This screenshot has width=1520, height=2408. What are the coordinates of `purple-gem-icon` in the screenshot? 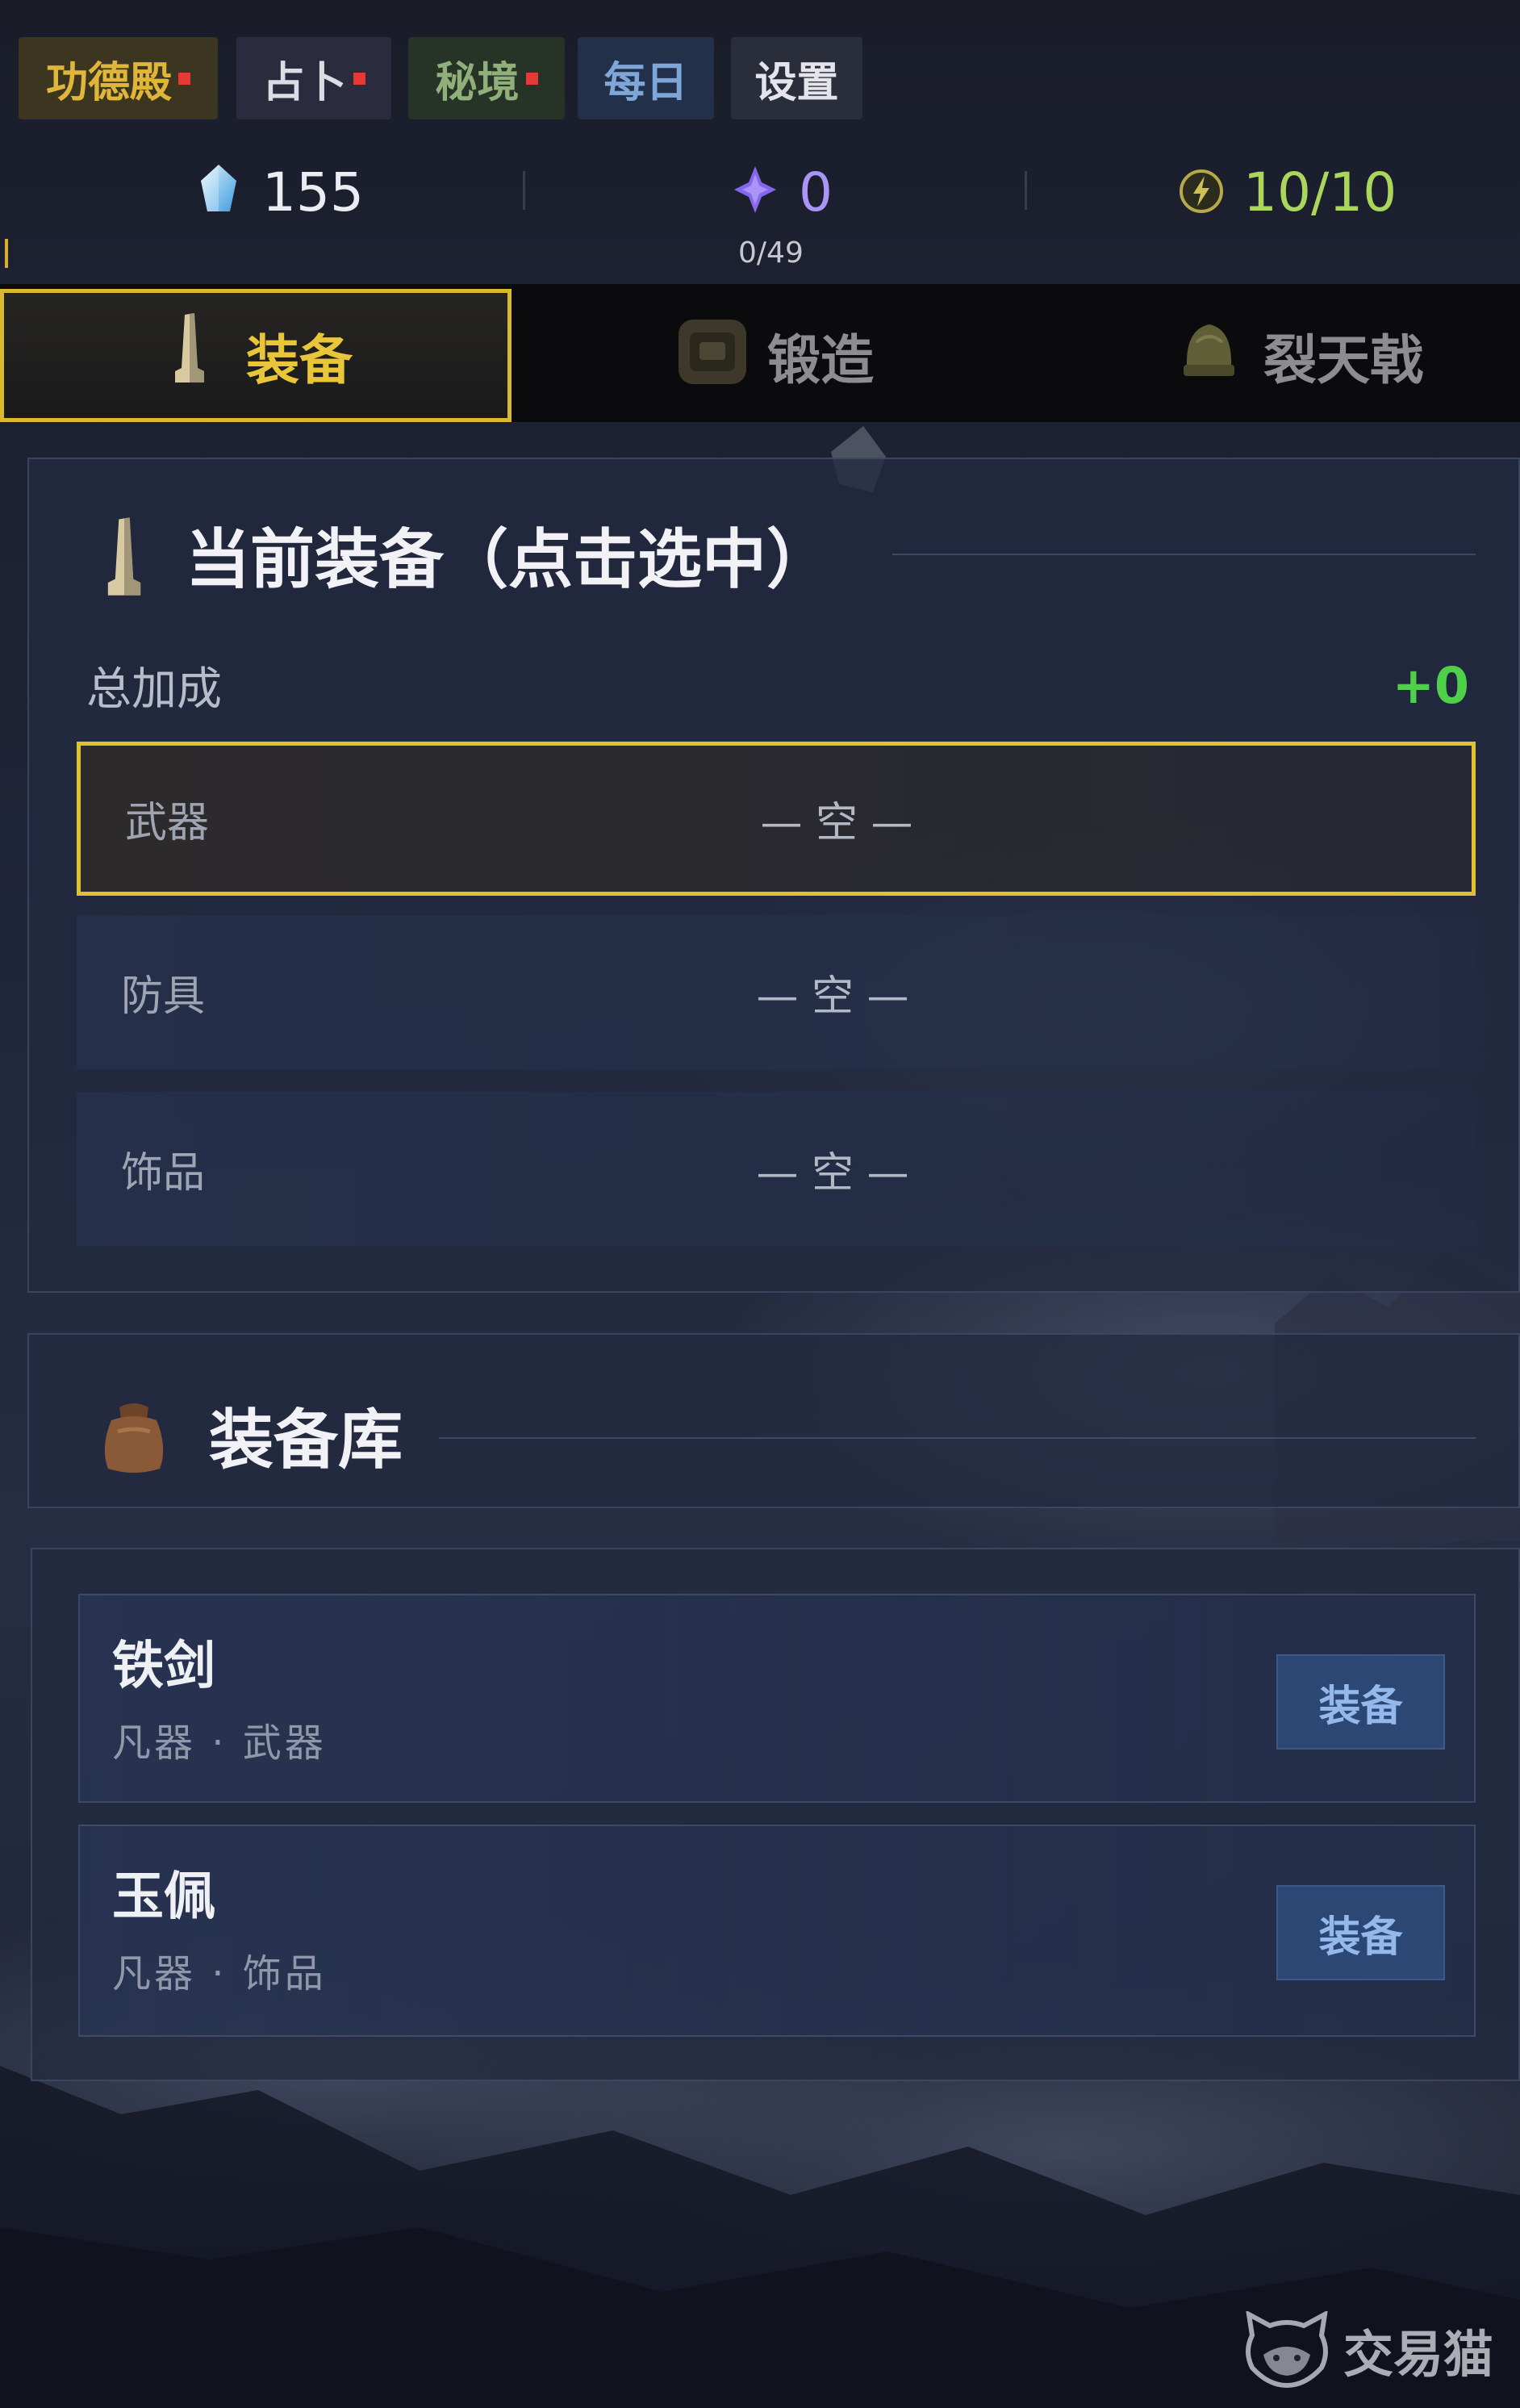 It's located at (755, 189).